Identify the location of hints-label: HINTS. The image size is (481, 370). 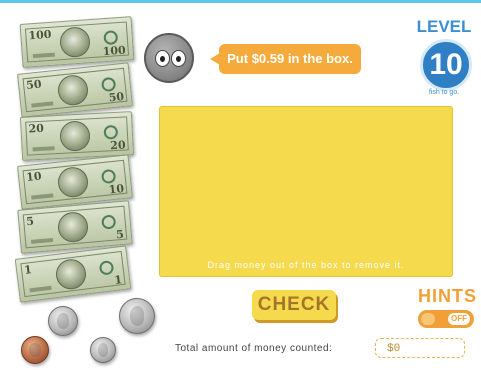
(447, 296).